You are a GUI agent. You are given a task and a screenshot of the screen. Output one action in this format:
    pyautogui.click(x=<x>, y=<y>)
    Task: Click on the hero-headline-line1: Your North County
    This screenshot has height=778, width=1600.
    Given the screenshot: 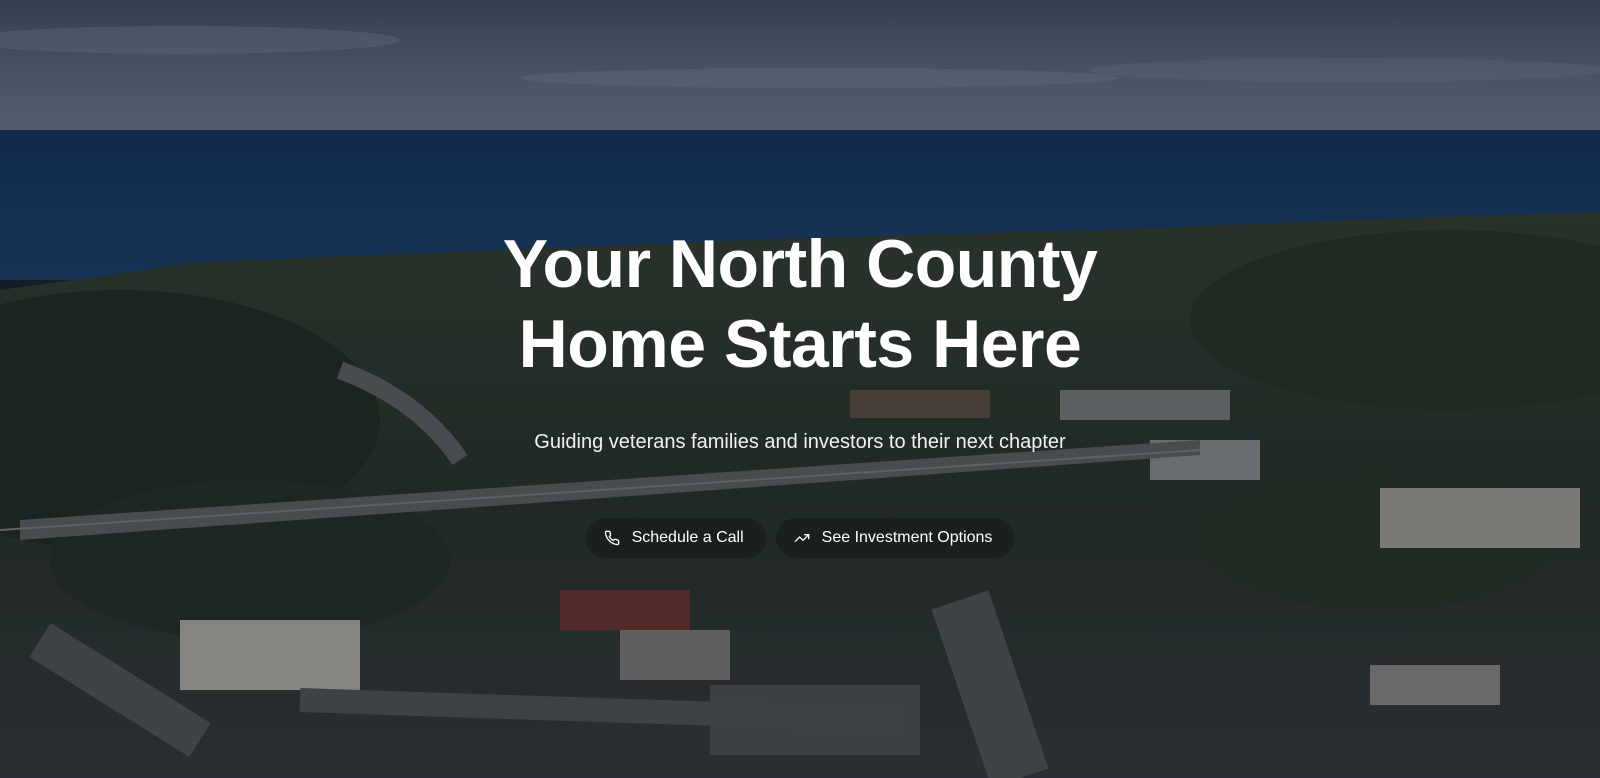 What is the action you would take?
    pyautogui.click(x=800, y=264)
    